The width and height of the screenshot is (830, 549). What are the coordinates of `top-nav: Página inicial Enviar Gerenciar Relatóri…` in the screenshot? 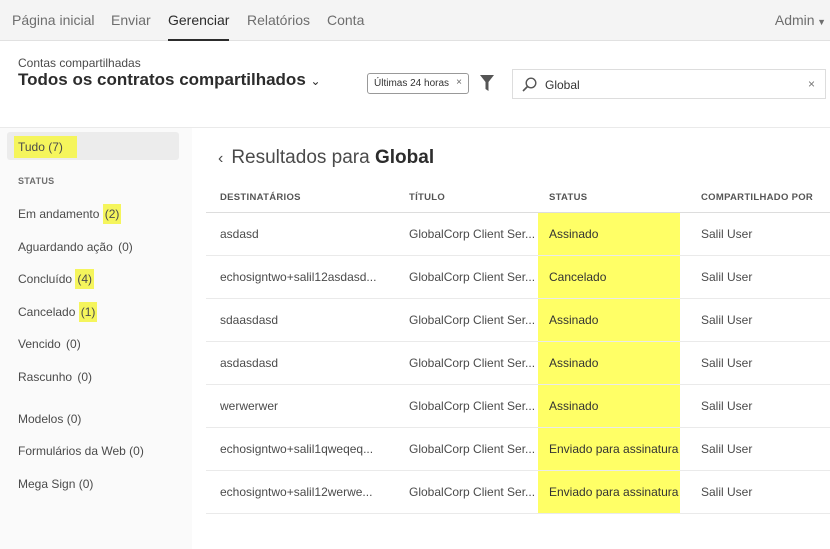 It's located at (415, 20).